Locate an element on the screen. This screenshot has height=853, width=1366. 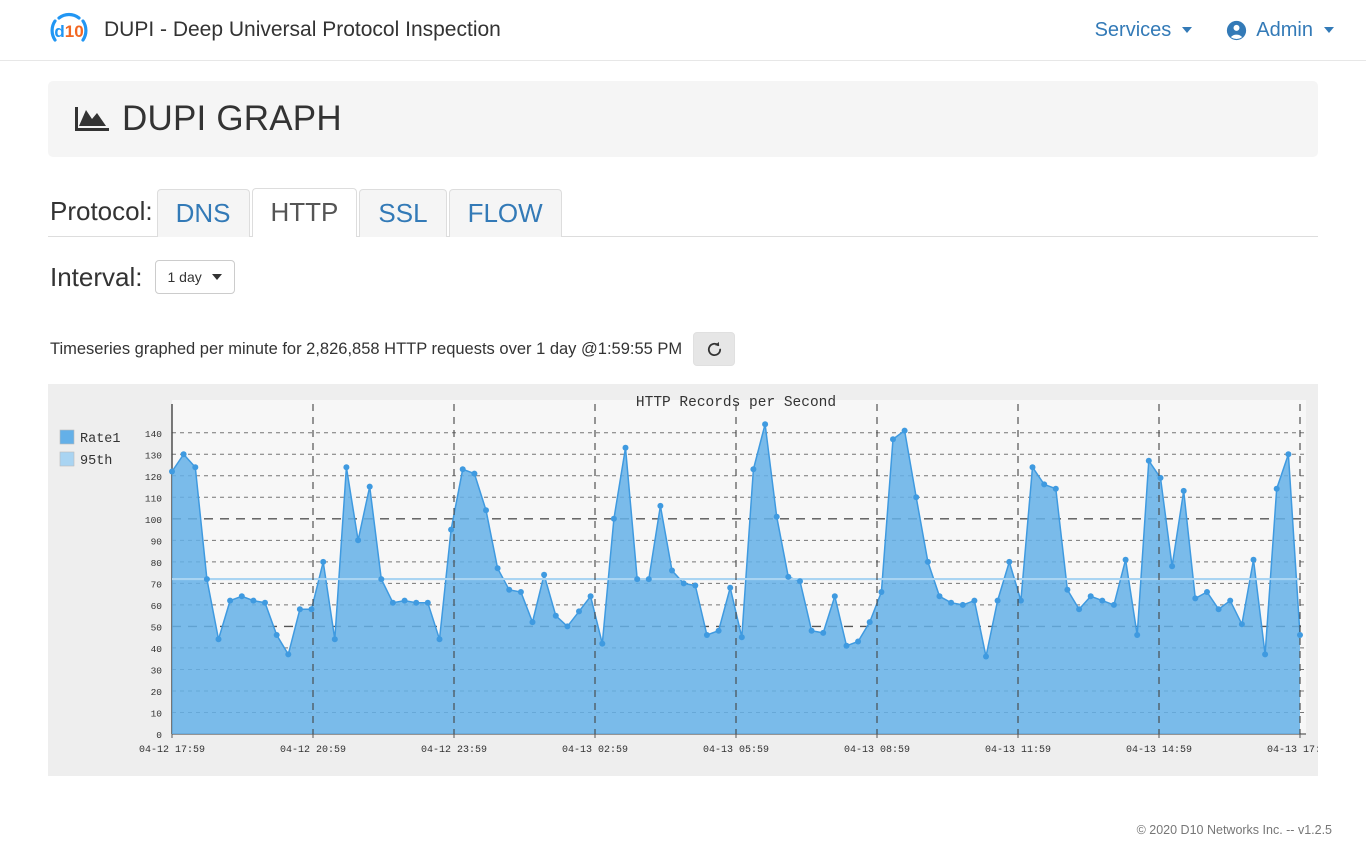
page-header: DUPI GRAPH is located at coordinates (683, 119).